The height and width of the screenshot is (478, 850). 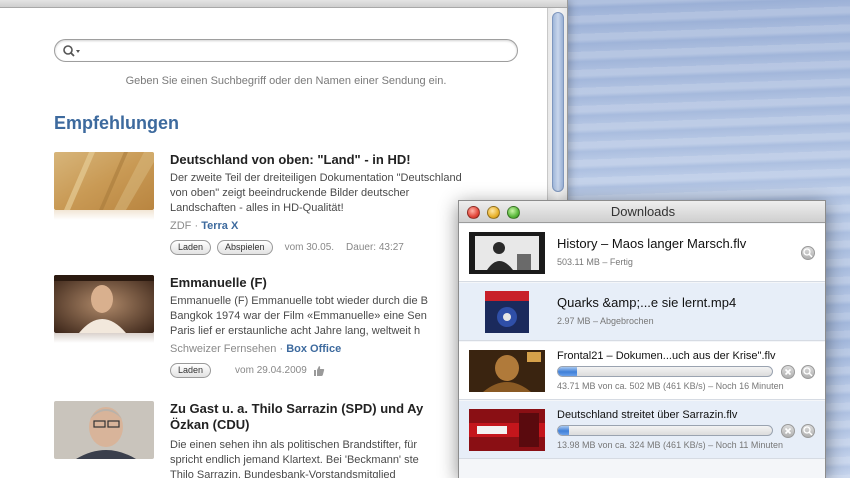 I want to click on item-meta: ZDF · Terra X, so click(x=204, y=226).